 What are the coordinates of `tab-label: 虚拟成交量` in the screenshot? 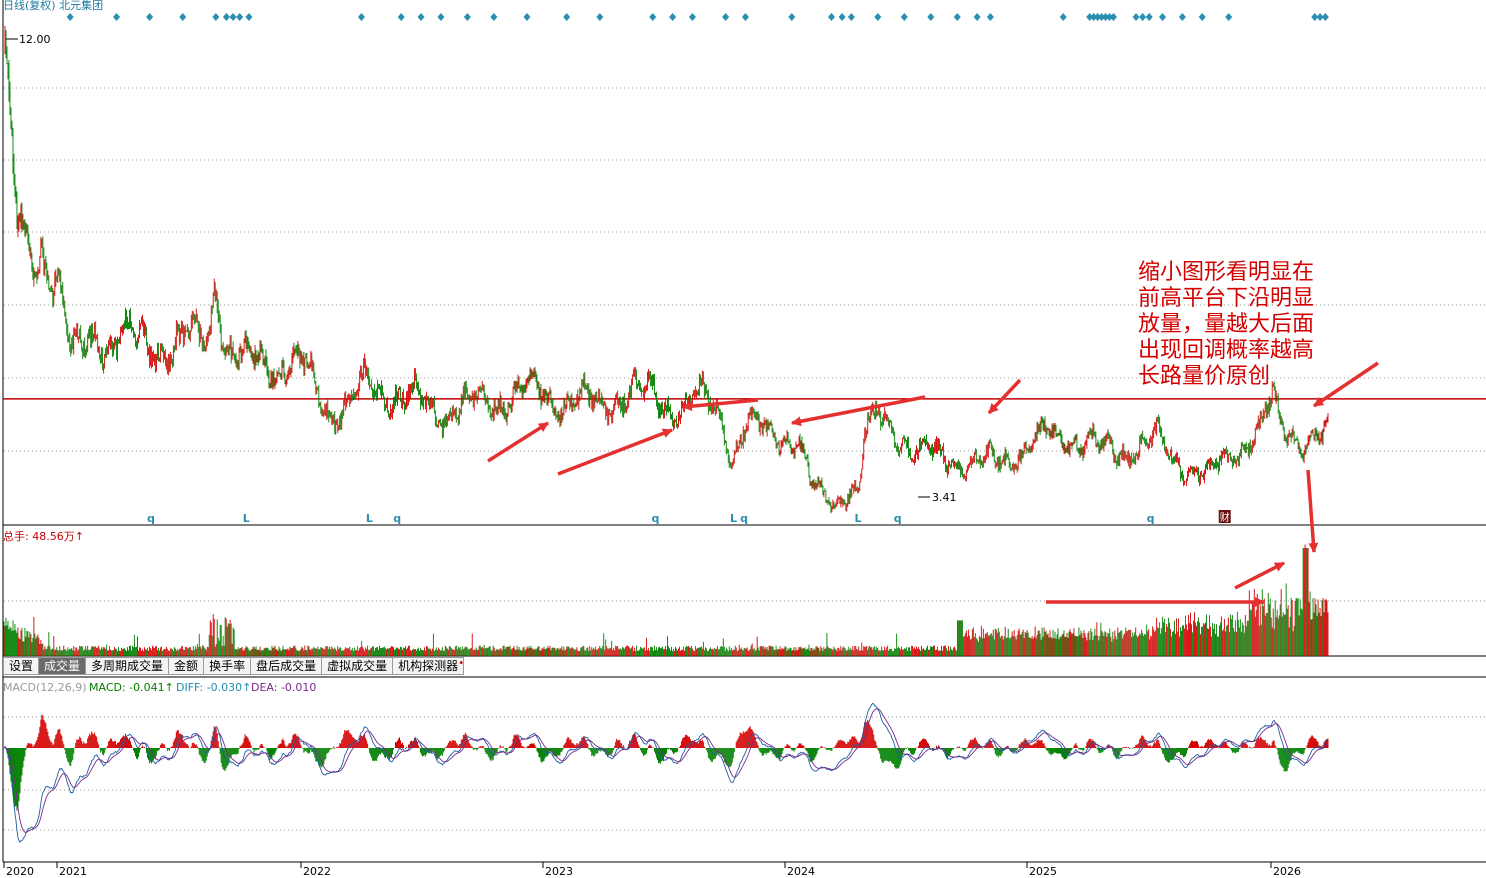 It's located at (357, 666).